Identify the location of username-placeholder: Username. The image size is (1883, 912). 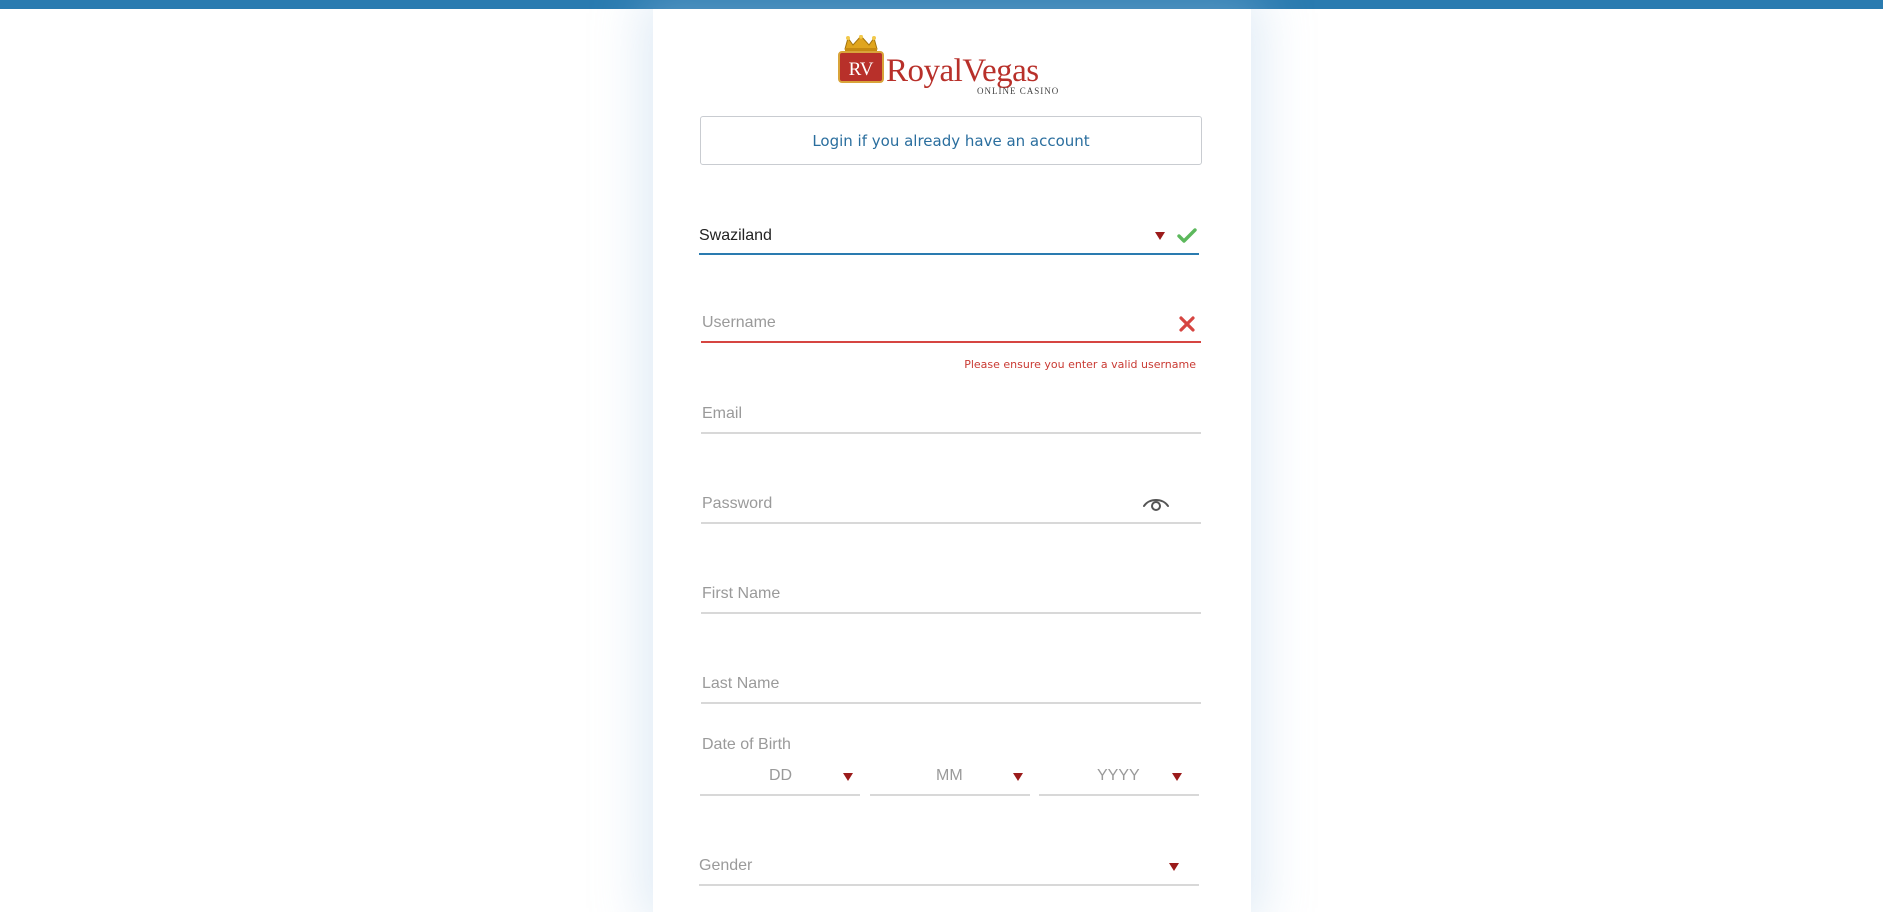
(739, 322).